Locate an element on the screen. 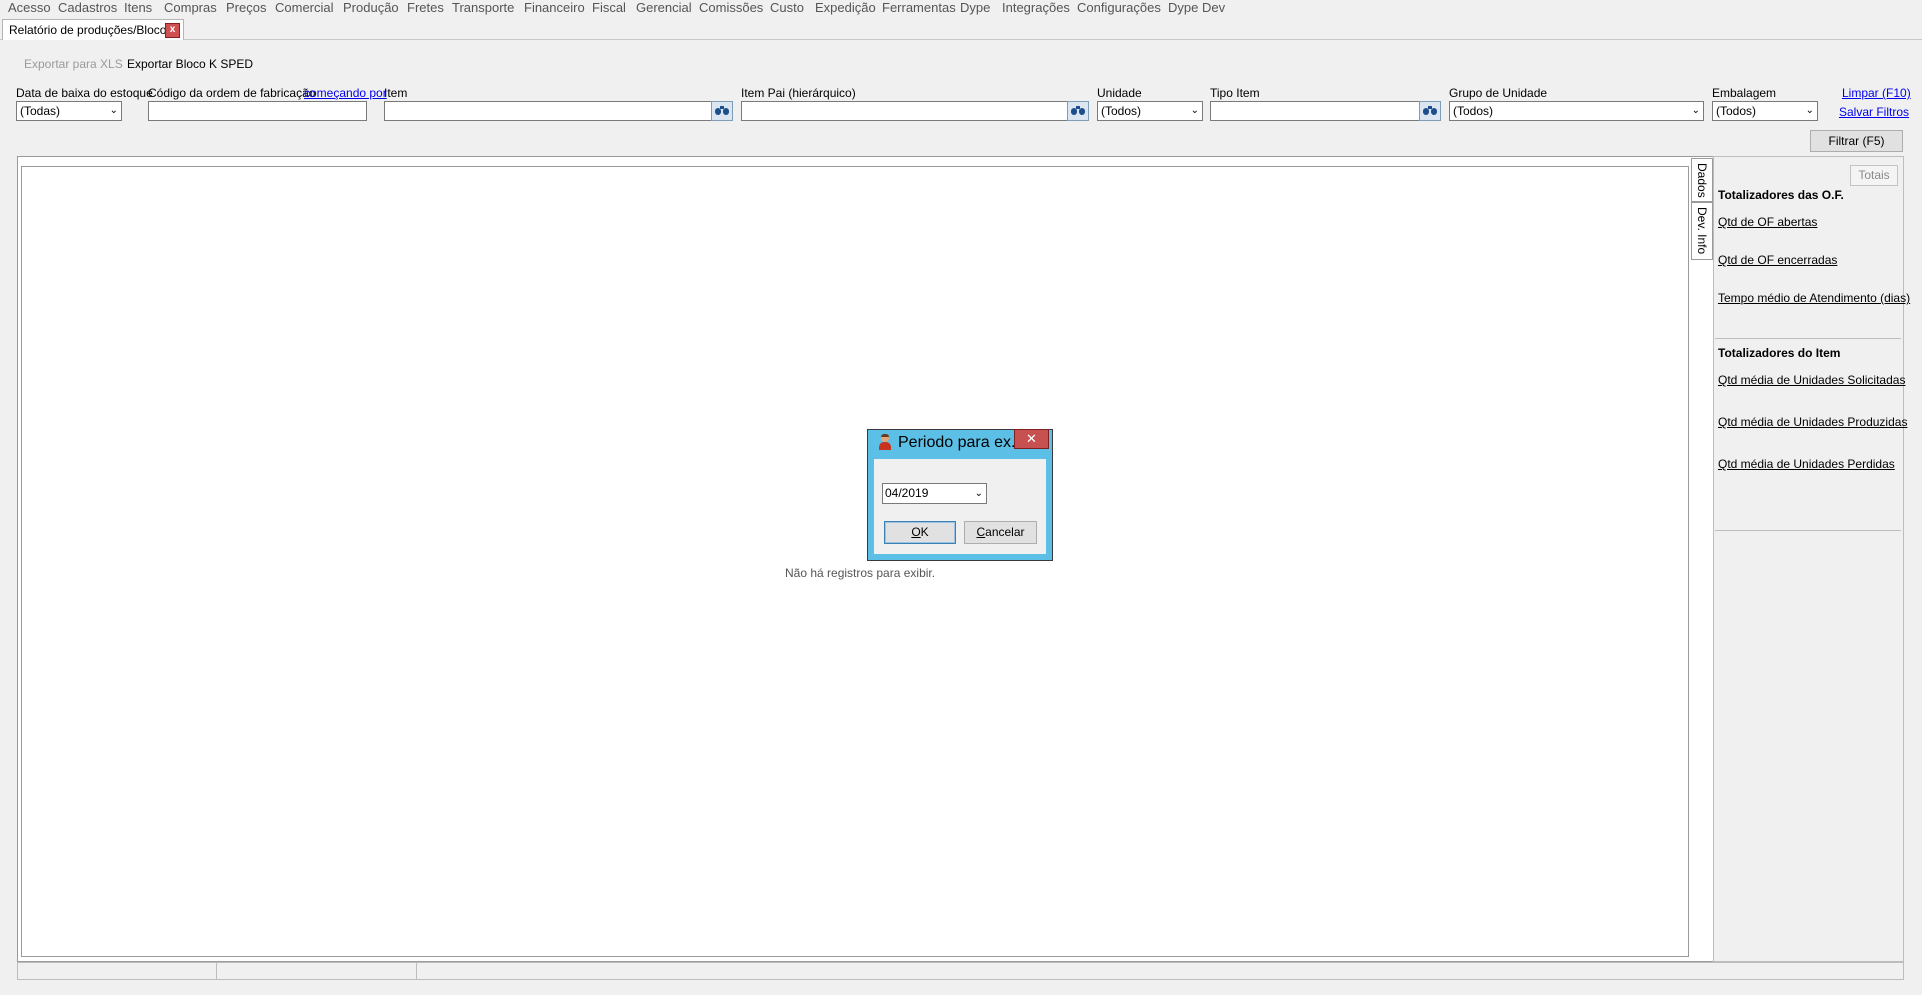  menu-precos: Preços is located at coordinates (246, 8).